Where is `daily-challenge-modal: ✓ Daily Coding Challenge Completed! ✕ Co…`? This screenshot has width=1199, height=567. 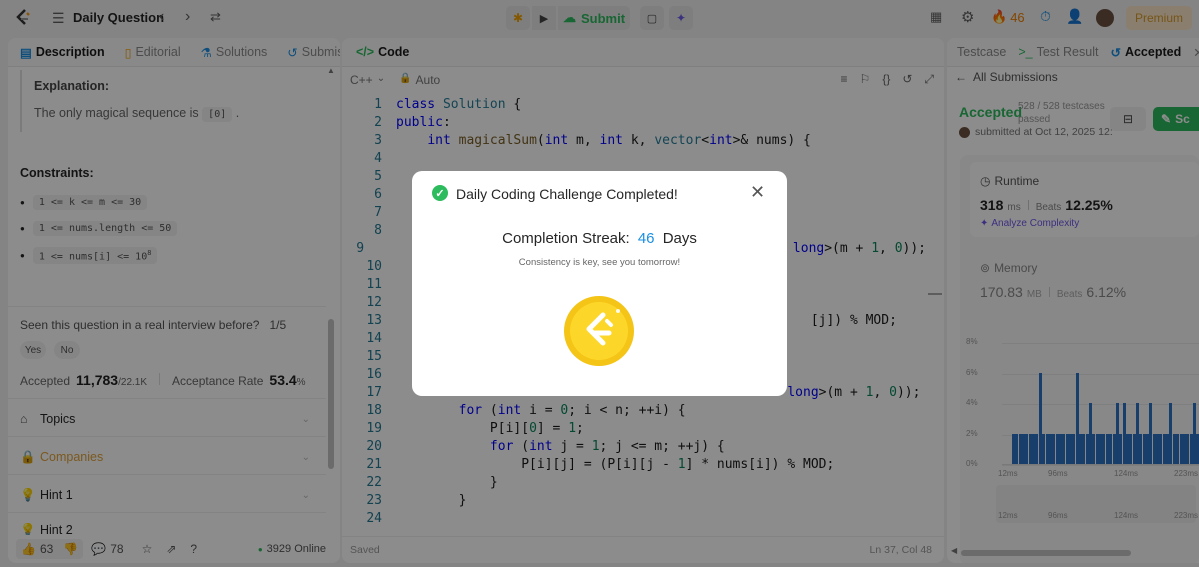 daily-challenge-modal: ✓ Daily Coding Challenge Completed! ✕ Co… is located at coordinates (599, 283).